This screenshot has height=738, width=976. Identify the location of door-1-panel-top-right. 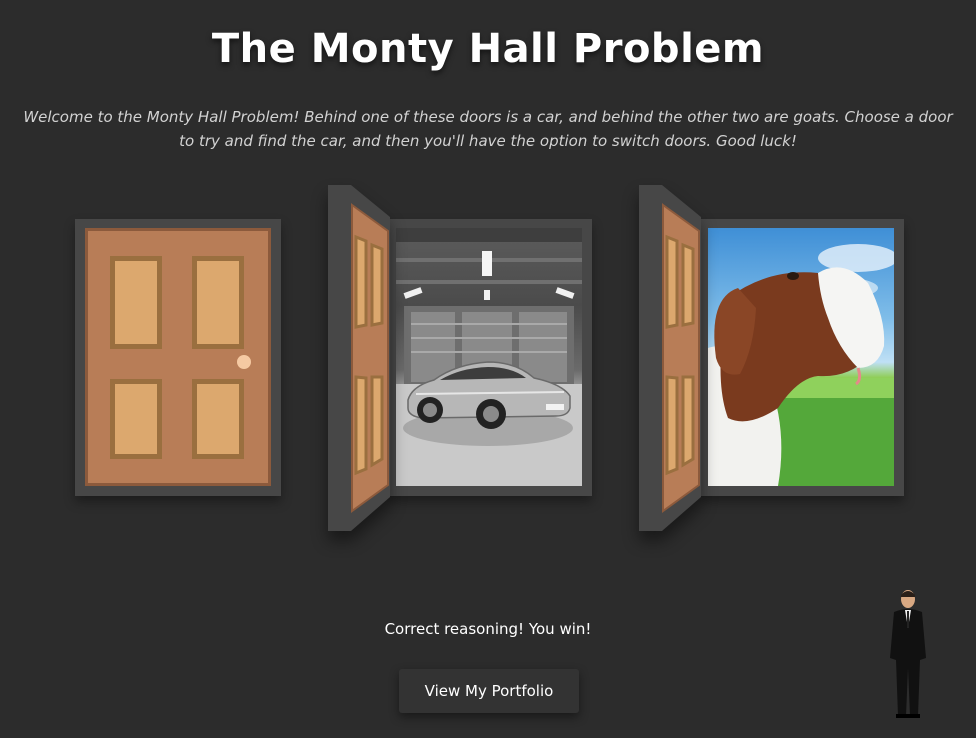
(218, 302).